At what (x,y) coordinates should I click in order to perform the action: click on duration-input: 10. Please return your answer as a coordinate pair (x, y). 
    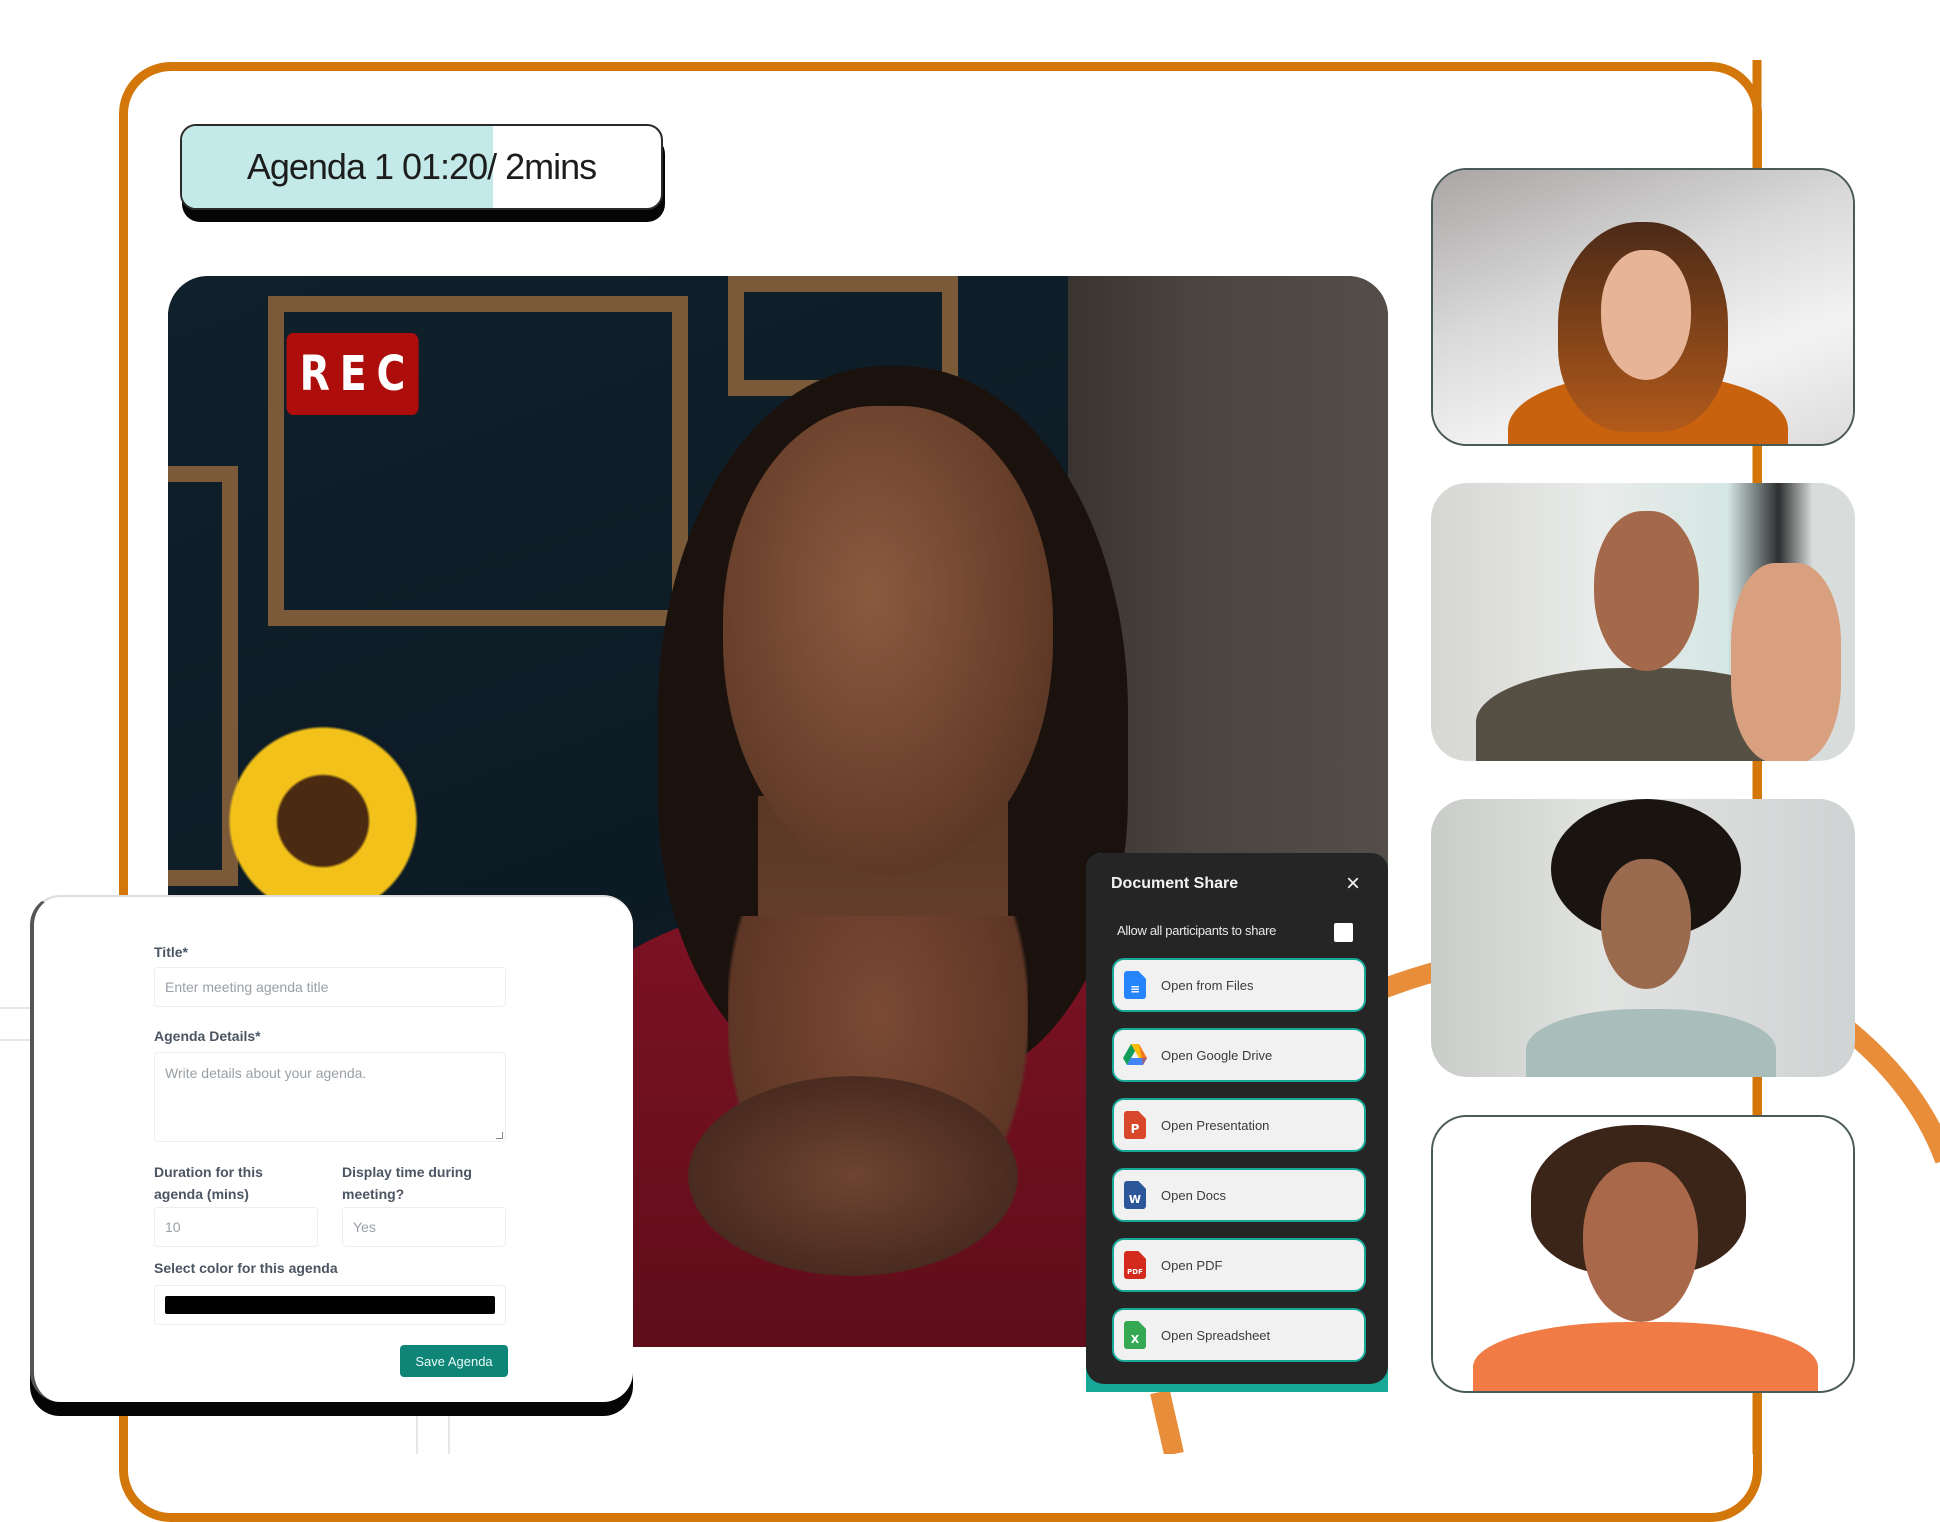
    Looking at the image, I should click on (236, 1227).